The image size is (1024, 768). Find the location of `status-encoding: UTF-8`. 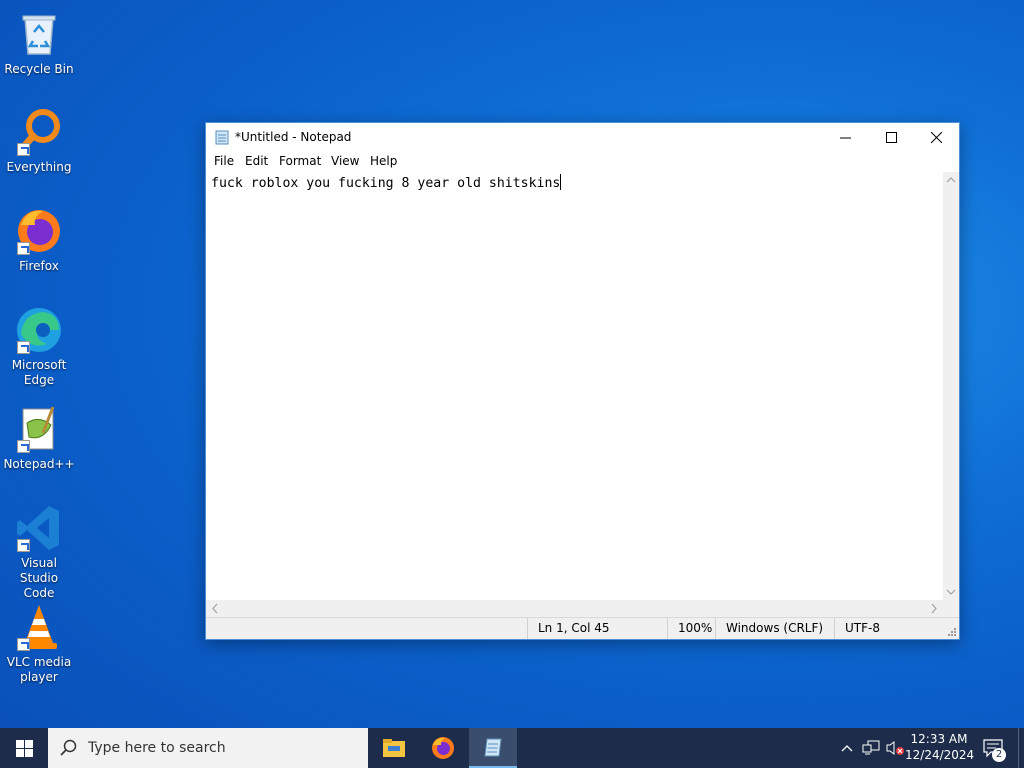

status-encoding: UTF-8 is located at coordinates (889, 628).